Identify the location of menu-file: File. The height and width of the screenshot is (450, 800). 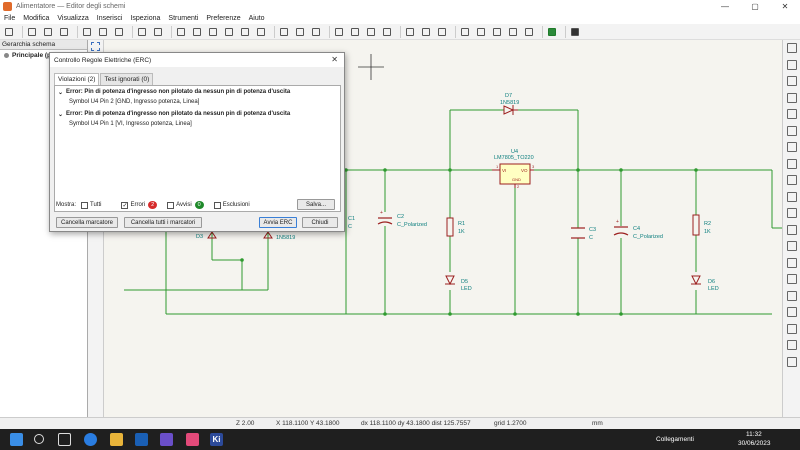
(9, 18).